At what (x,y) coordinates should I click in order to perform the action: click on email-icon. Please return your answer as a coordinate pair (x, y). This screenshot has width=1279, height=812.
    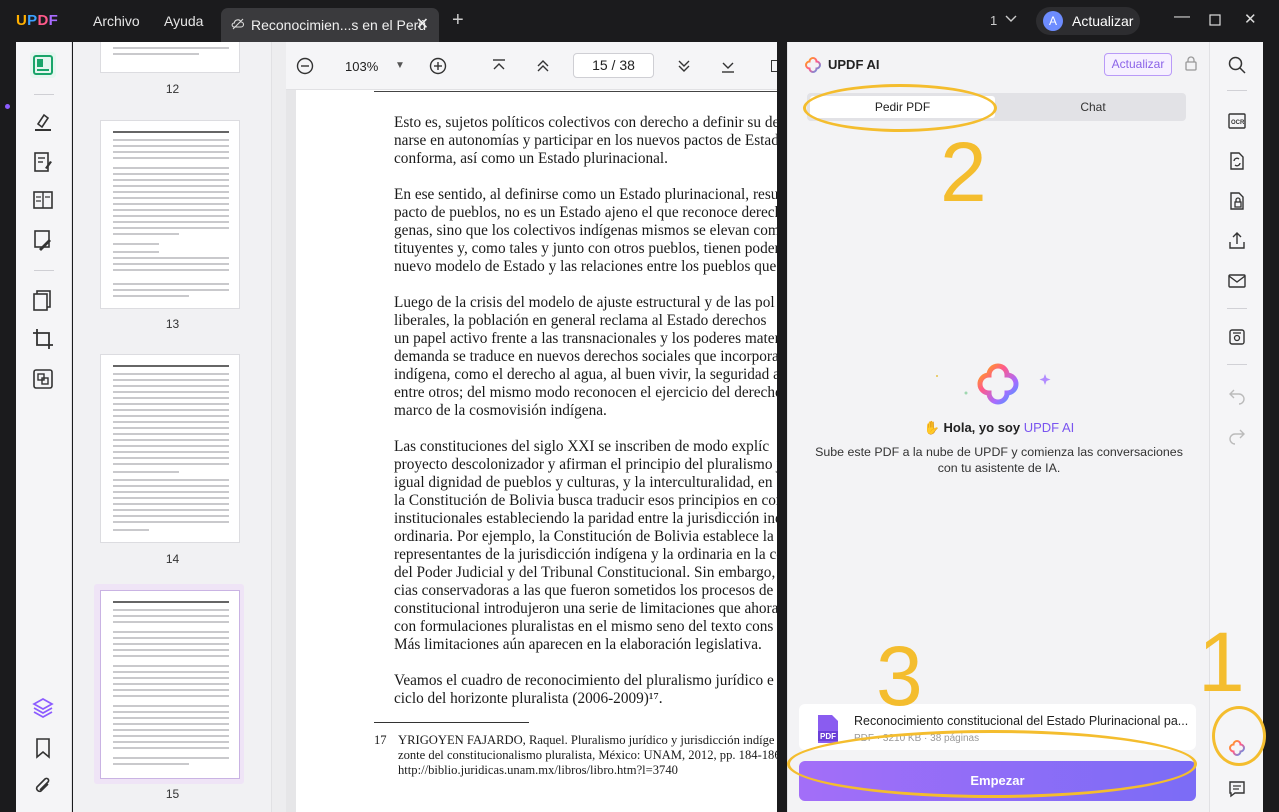
    Looking at the image, I should click on (1237, 281).